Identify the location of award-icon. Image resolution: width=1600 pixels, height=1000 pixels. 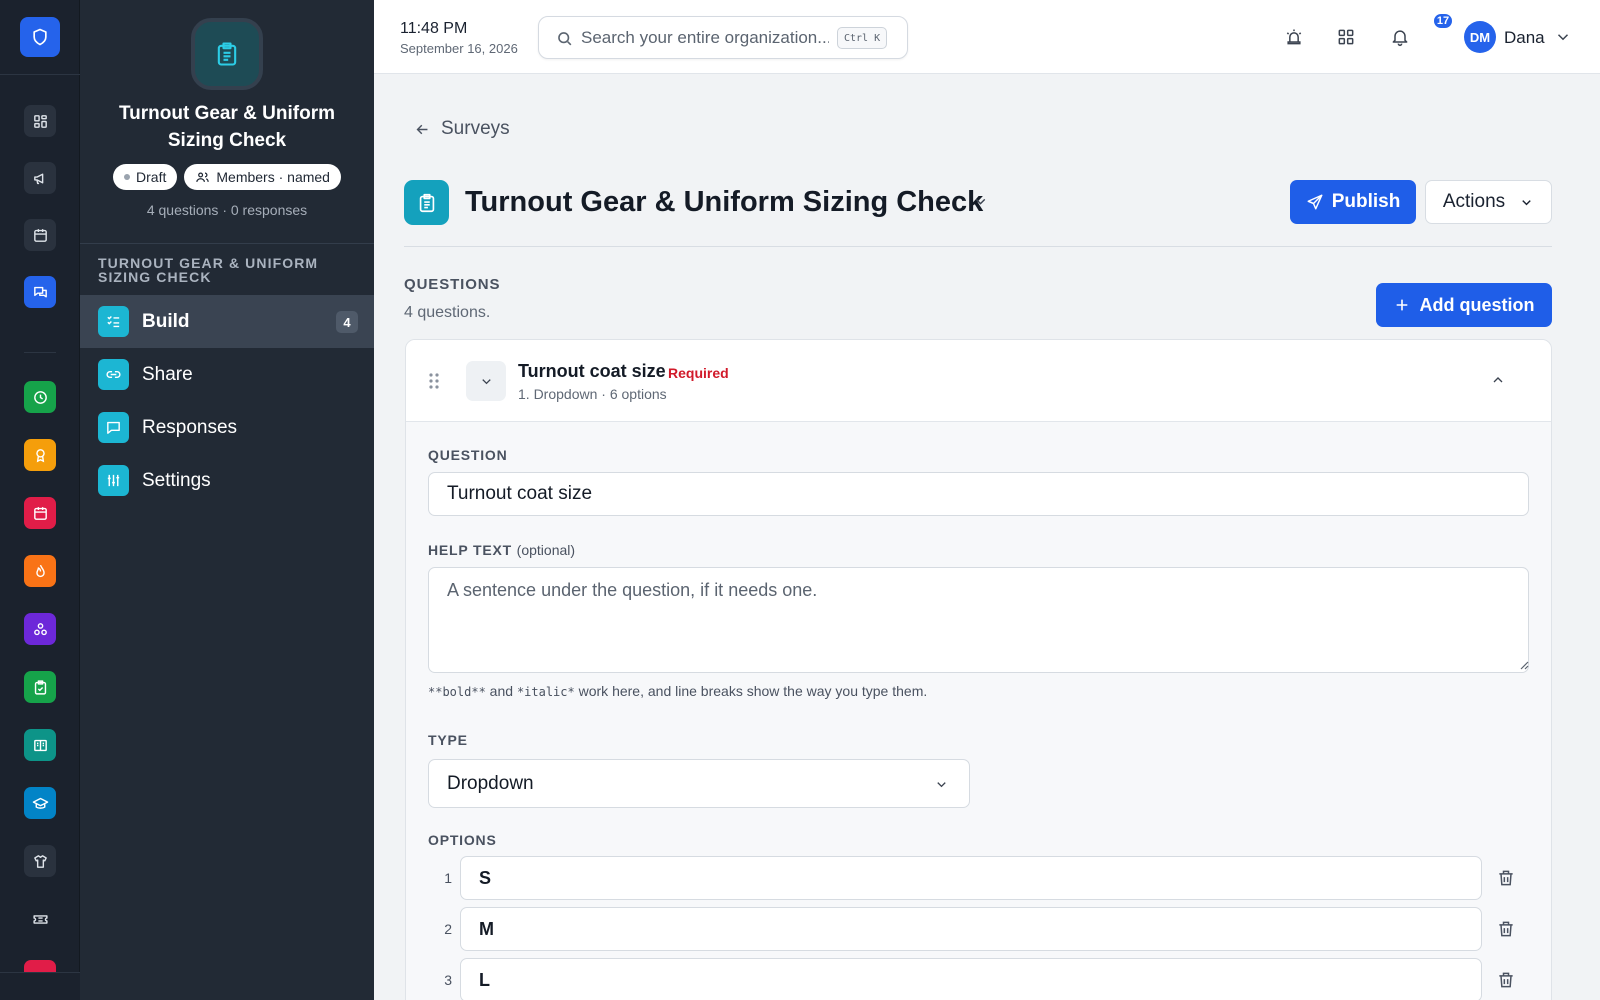
(40, 455).